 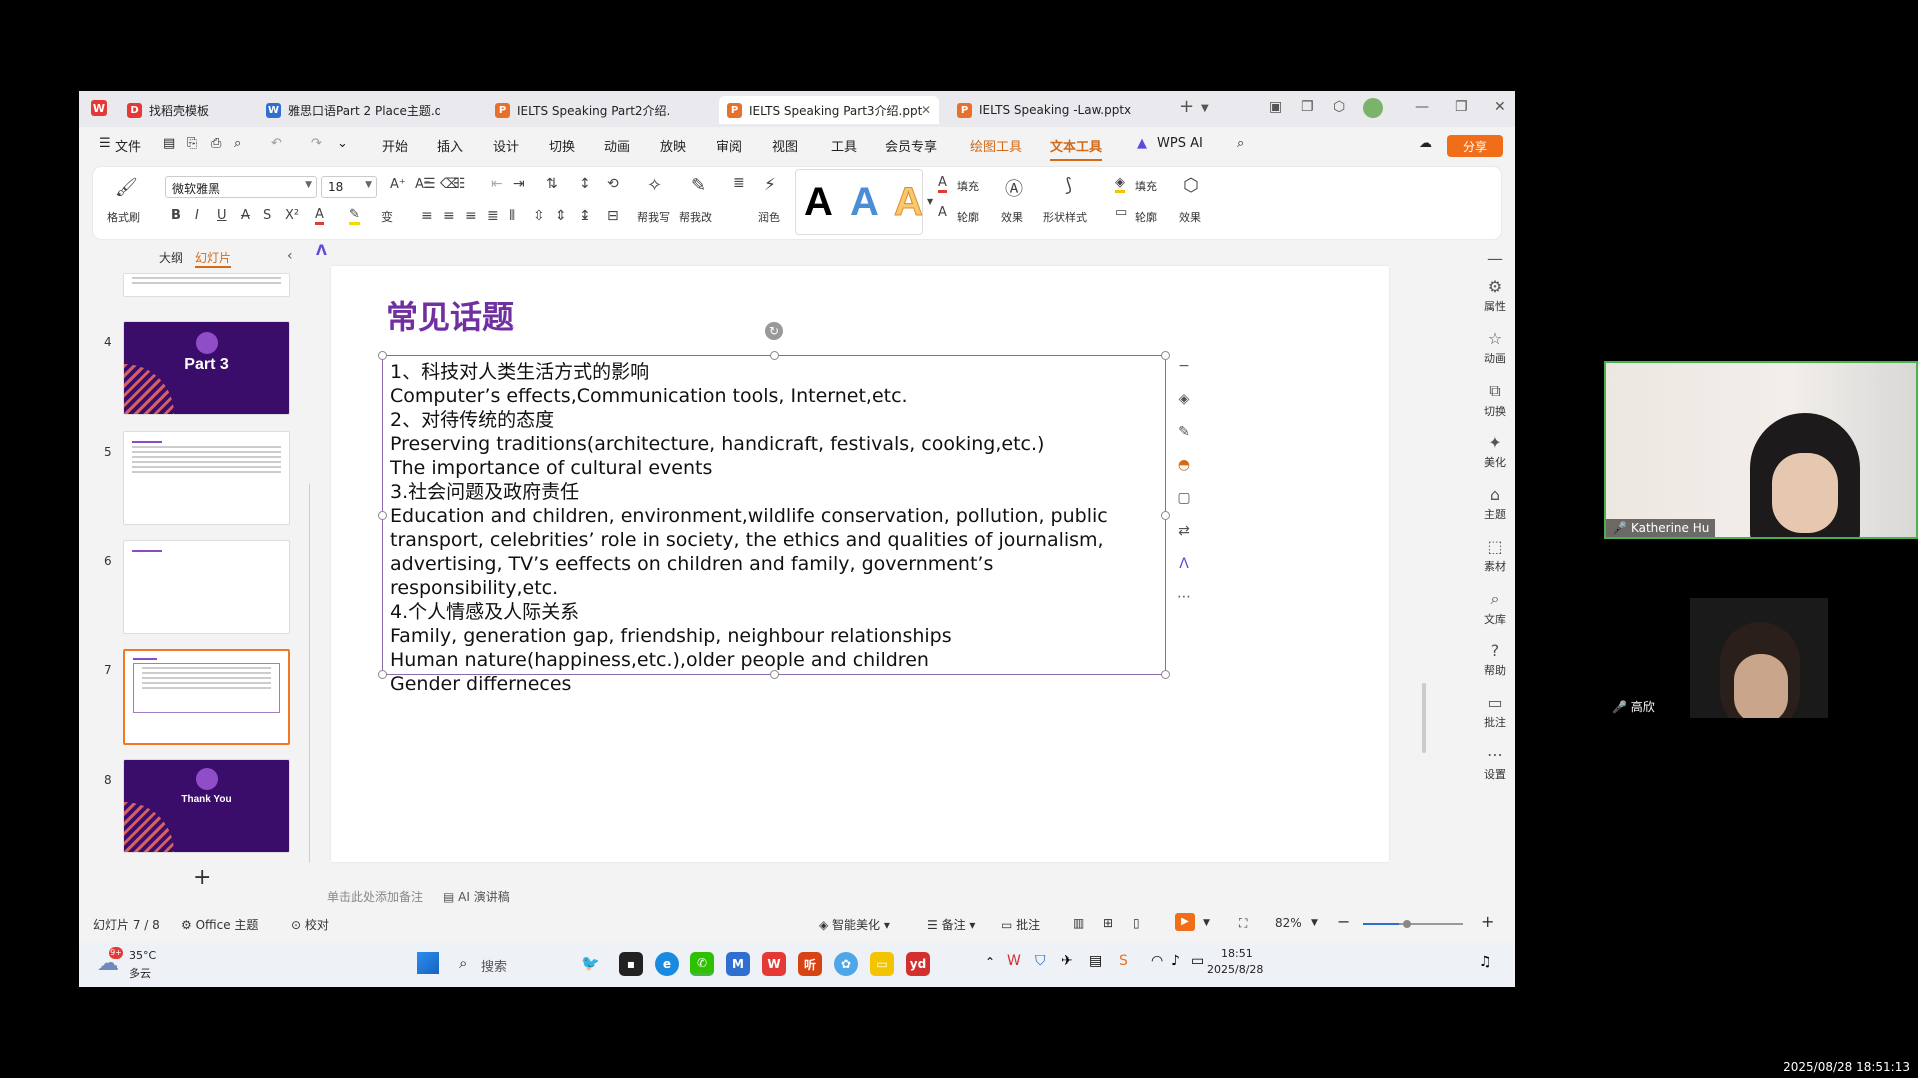 I want to click on hamburger-icon: ☰, so click(x=105, y=143).